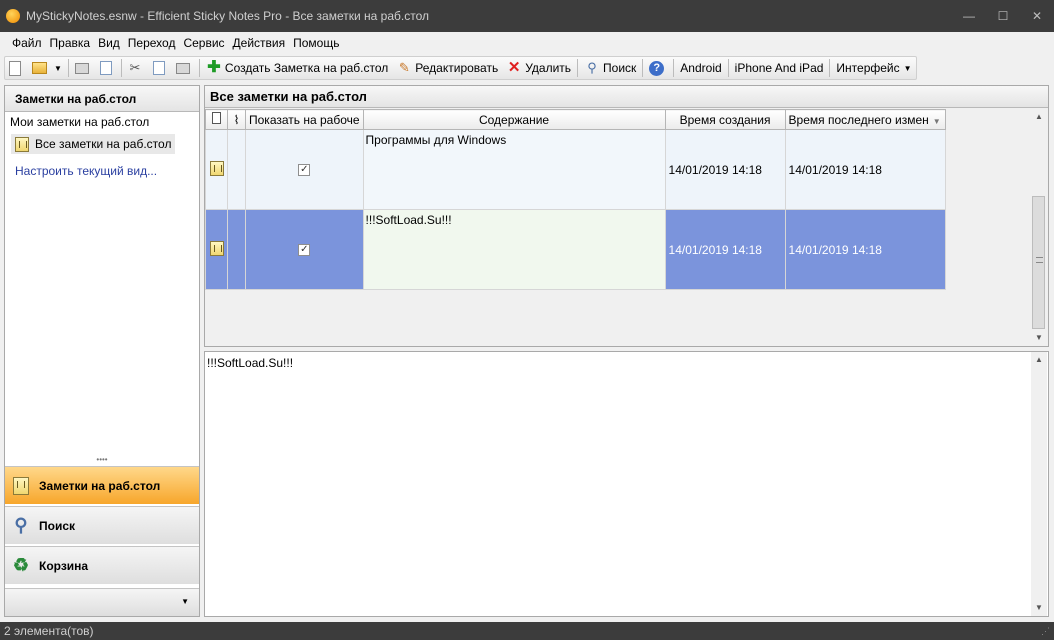  I want to click on edit-button: ✎ Редактировать, so click(447, 68).